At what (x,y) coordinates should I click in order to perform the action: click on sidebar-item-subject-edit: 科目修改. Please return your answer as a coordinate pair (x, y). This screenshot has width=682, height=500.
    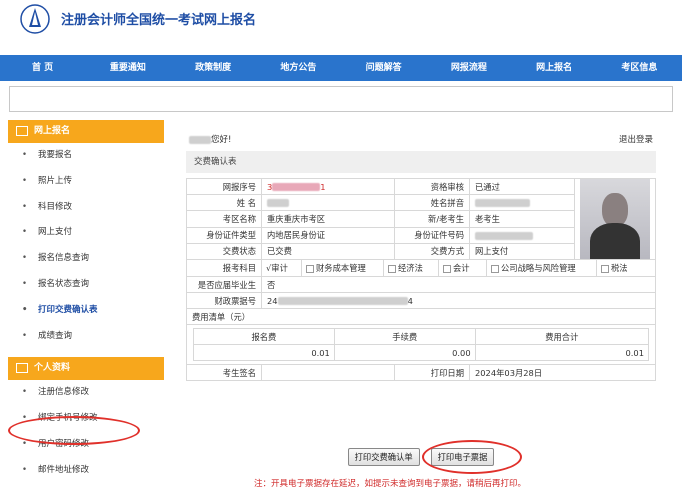
    Looking at the image, I should click on (86, 208).